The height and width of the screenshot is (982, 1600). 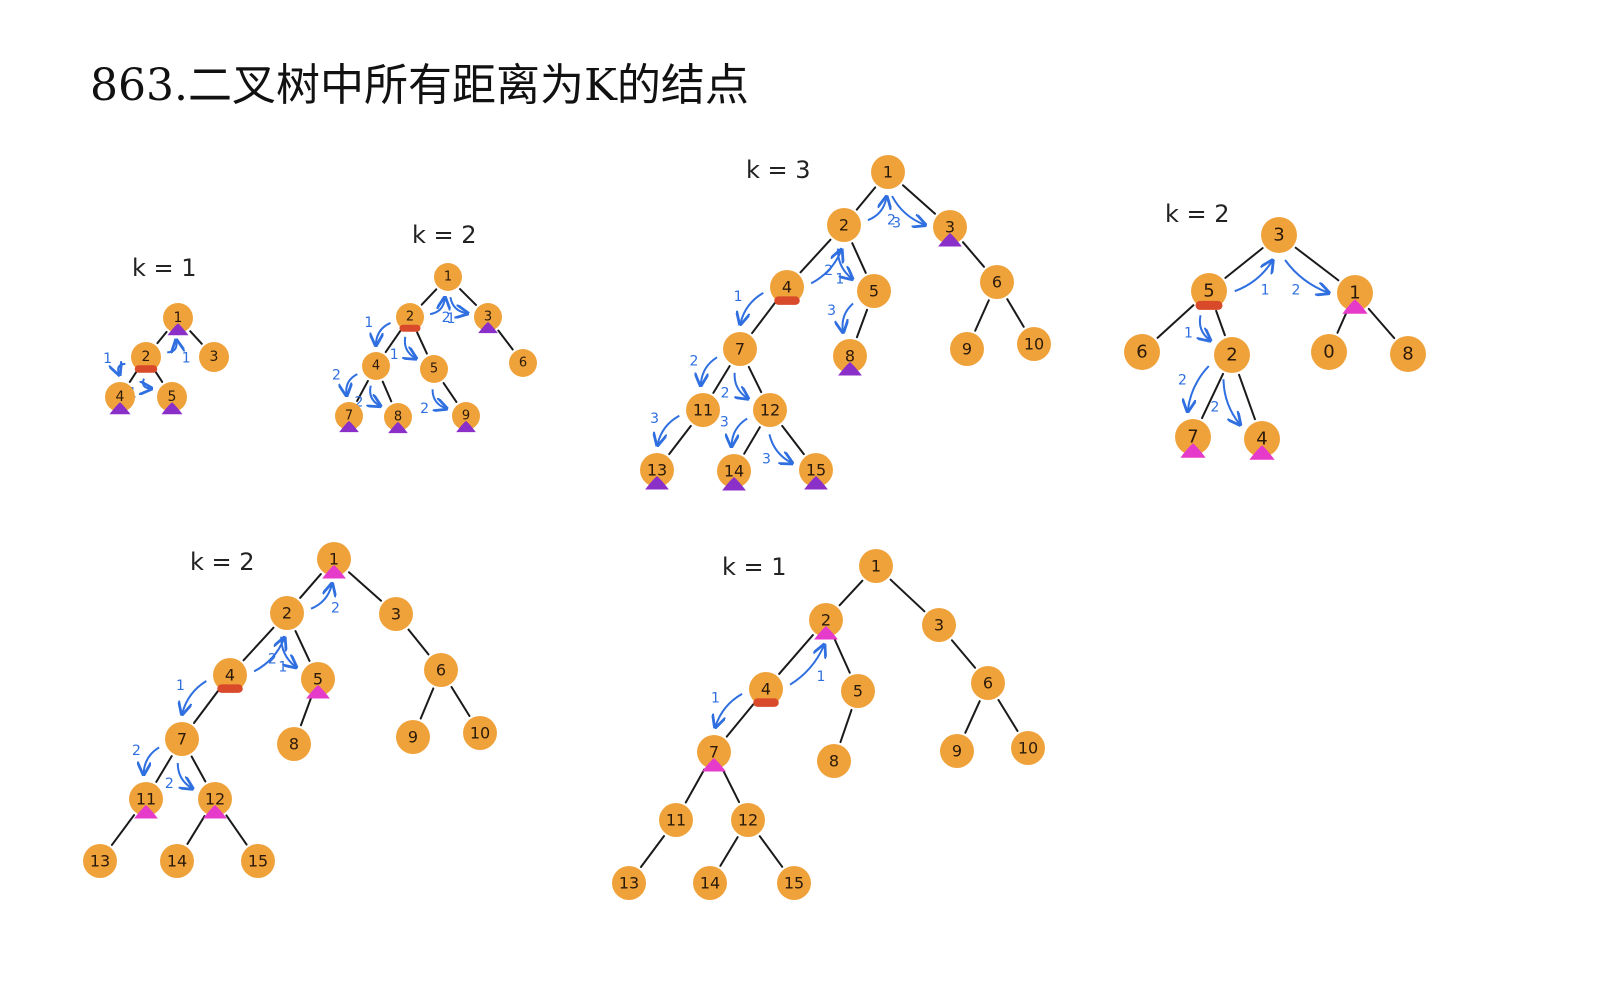 I want to click on node-label: 6, so click(x=523, y=363).